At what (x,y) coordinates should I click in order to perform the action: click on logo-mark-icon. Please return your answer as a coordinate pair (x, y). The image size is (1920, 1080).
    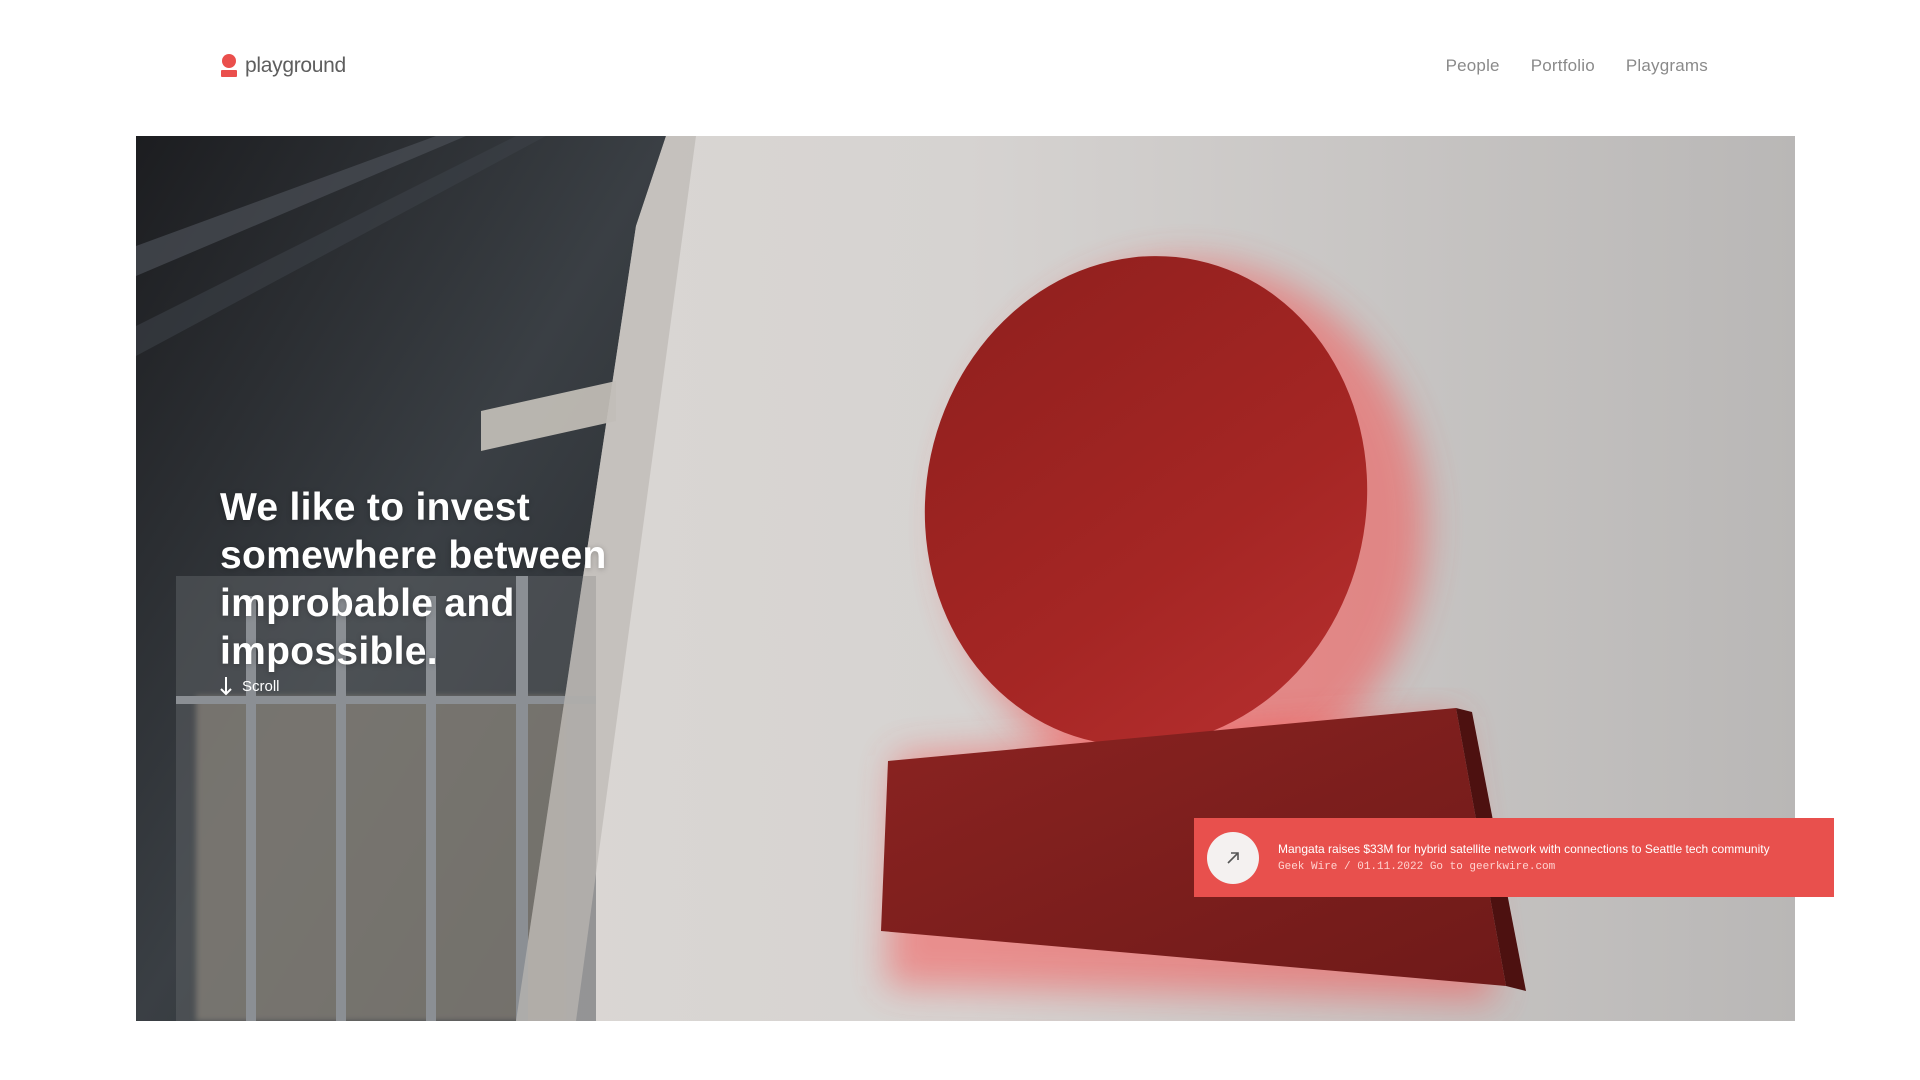
    Looking at the image, I should click on (229, 66).